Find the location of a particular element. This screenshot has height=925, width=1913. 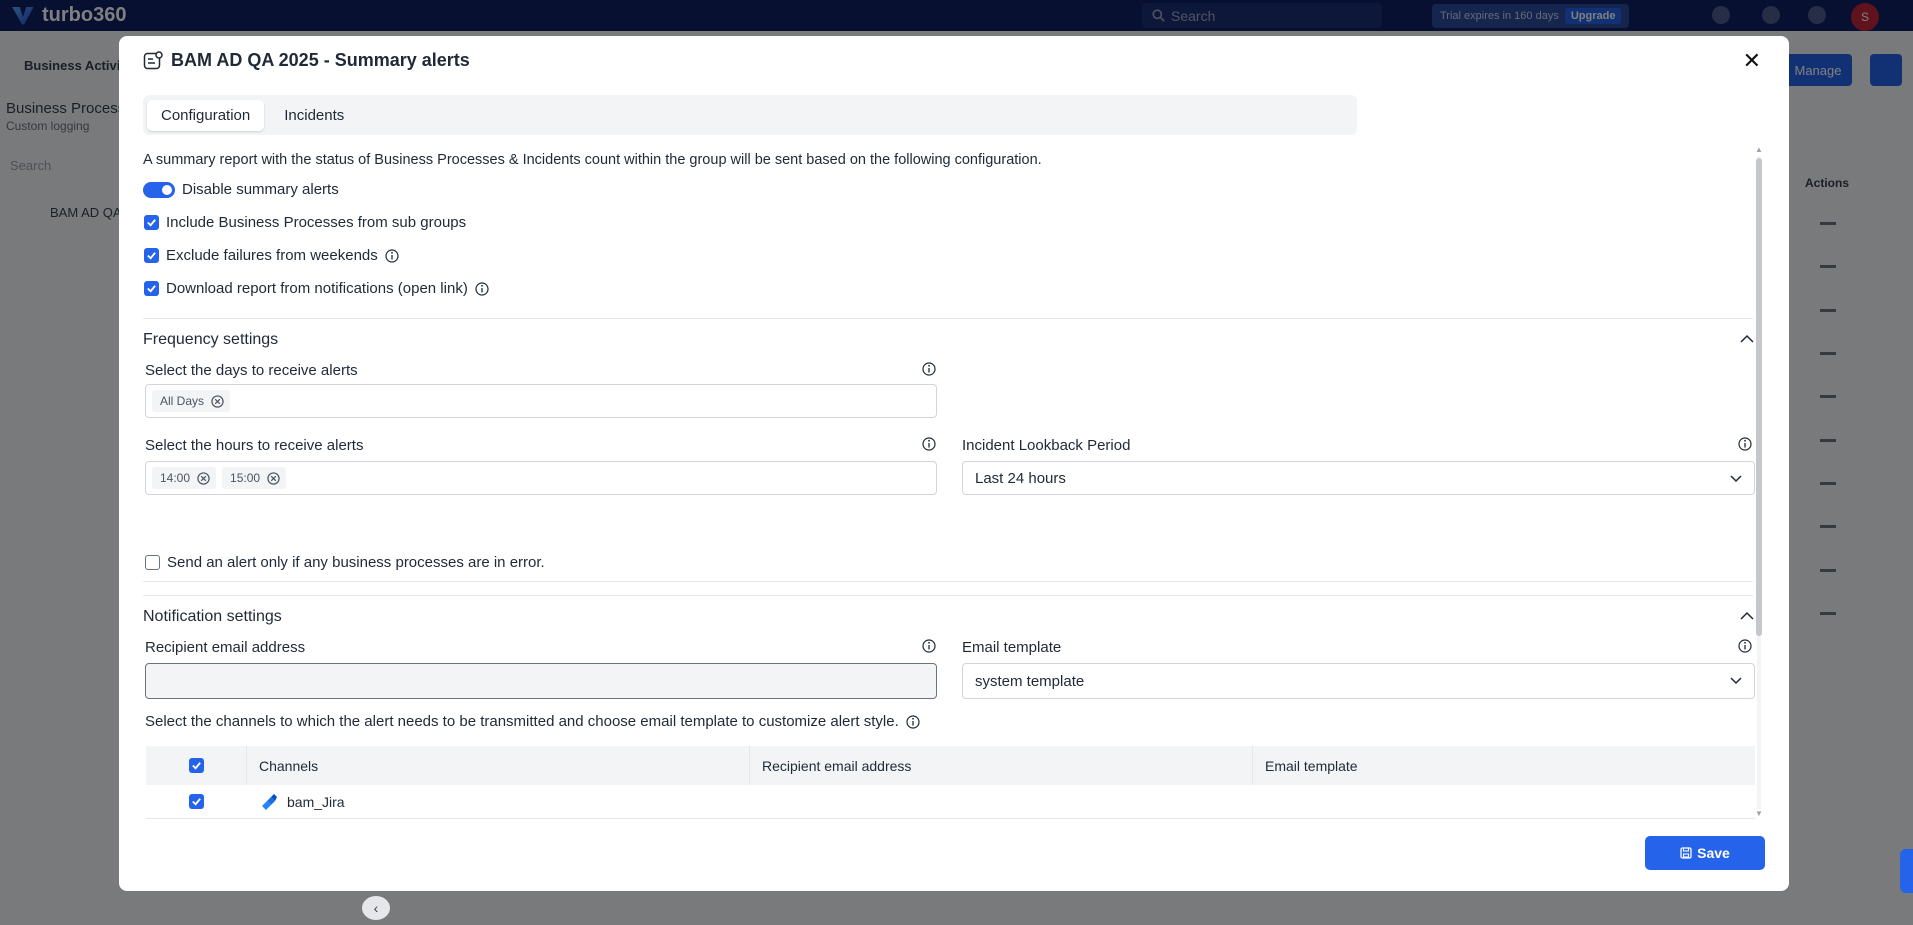

tab-incidents: Incidents is located at coordinates (314, 115).